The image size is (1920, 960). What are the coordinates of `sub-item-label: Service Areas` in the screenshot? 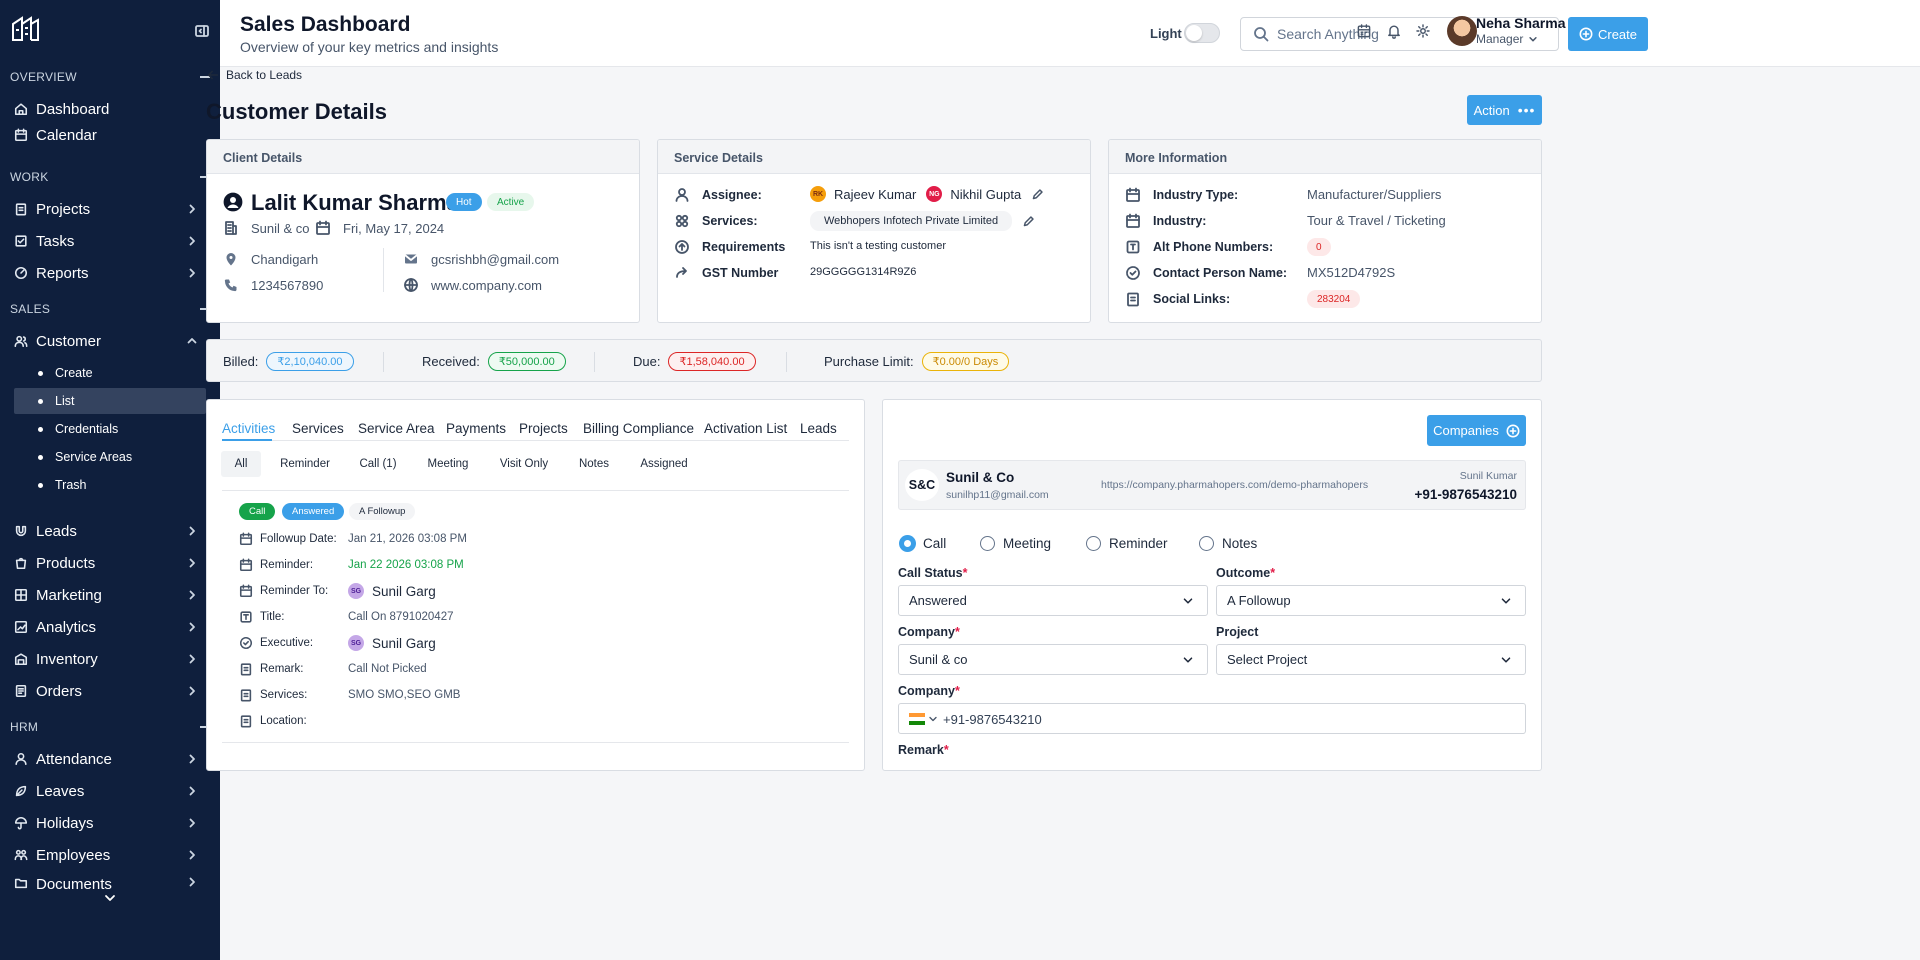 It's located at (94, 457).